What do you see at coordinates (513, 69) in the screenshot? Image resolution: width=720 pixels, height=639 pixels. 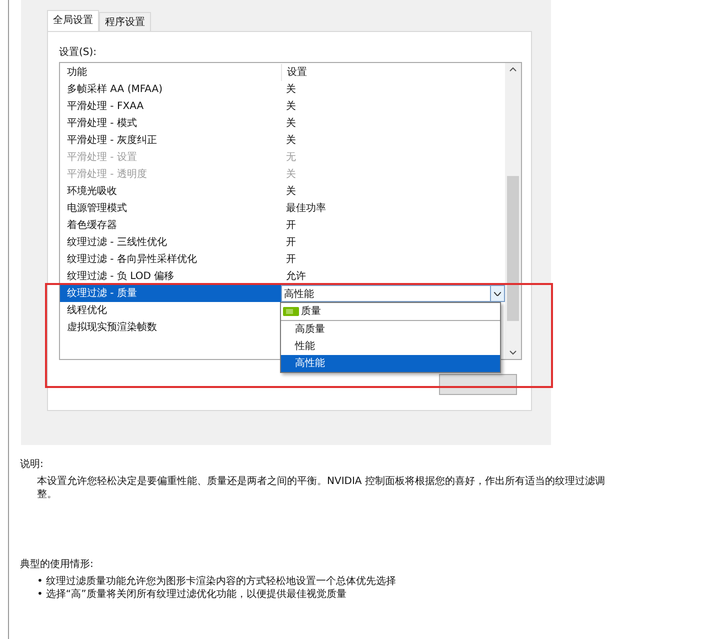 I see `scroll-up-icon` at bounding box center [513, 69].